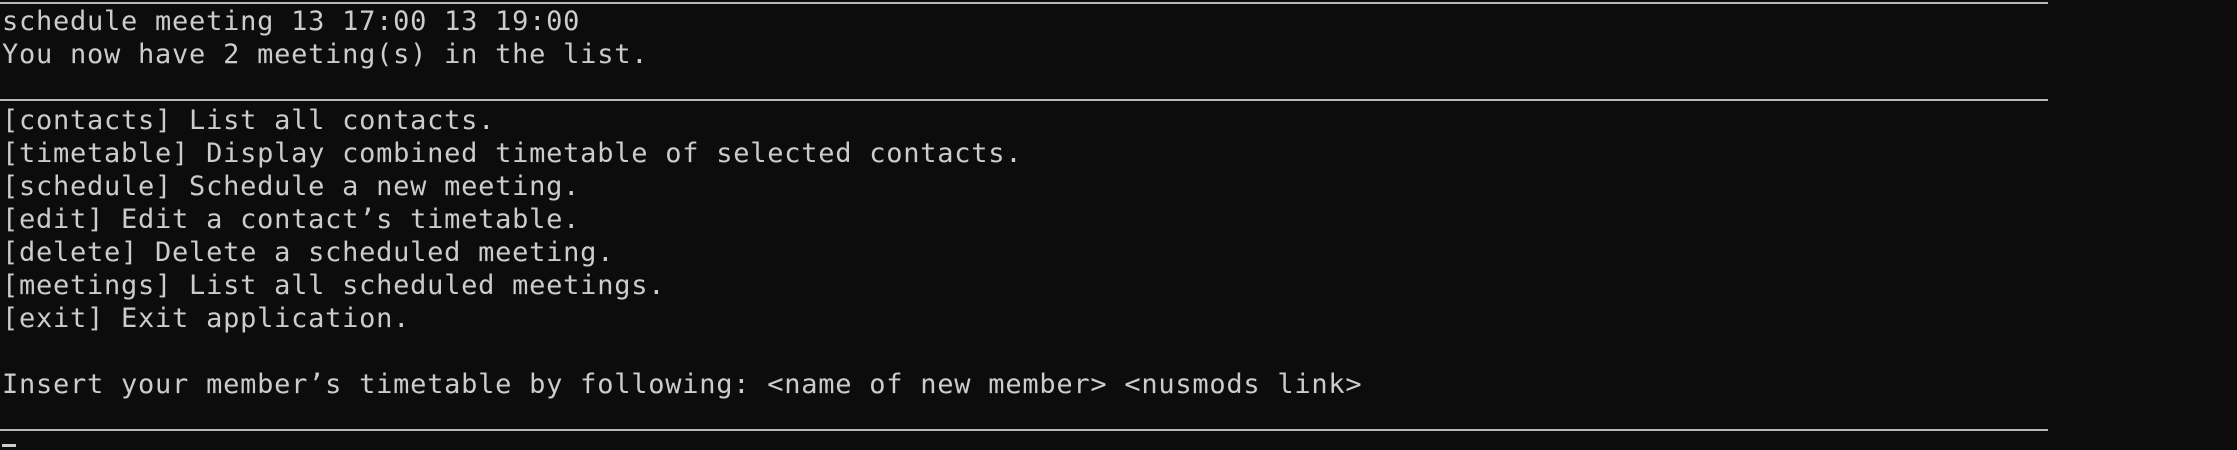 This screenshot has height=450, width=2237. I want to click on help-item-meetings: [meetings] List all scheduled meetings., so click(334, 285).